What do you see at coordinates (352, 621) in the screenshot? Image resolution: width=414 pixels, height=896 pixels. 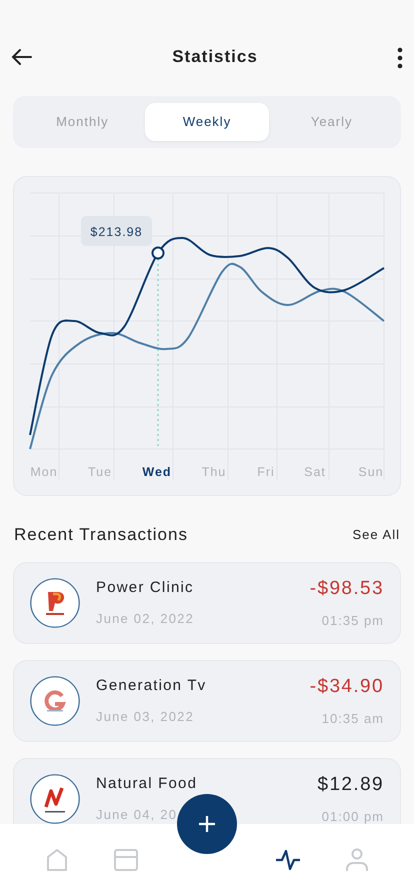 I see `transaction-time: 01:35 pm` at bounding box center [352, 621].